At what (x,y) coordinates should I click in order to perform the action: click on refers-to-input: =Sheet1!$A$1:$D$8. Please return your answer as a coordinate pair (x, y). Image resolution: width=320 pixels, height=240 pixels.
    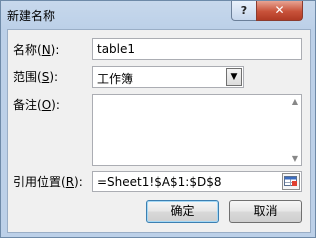
    Looking at the image, I should click on (197, 181).